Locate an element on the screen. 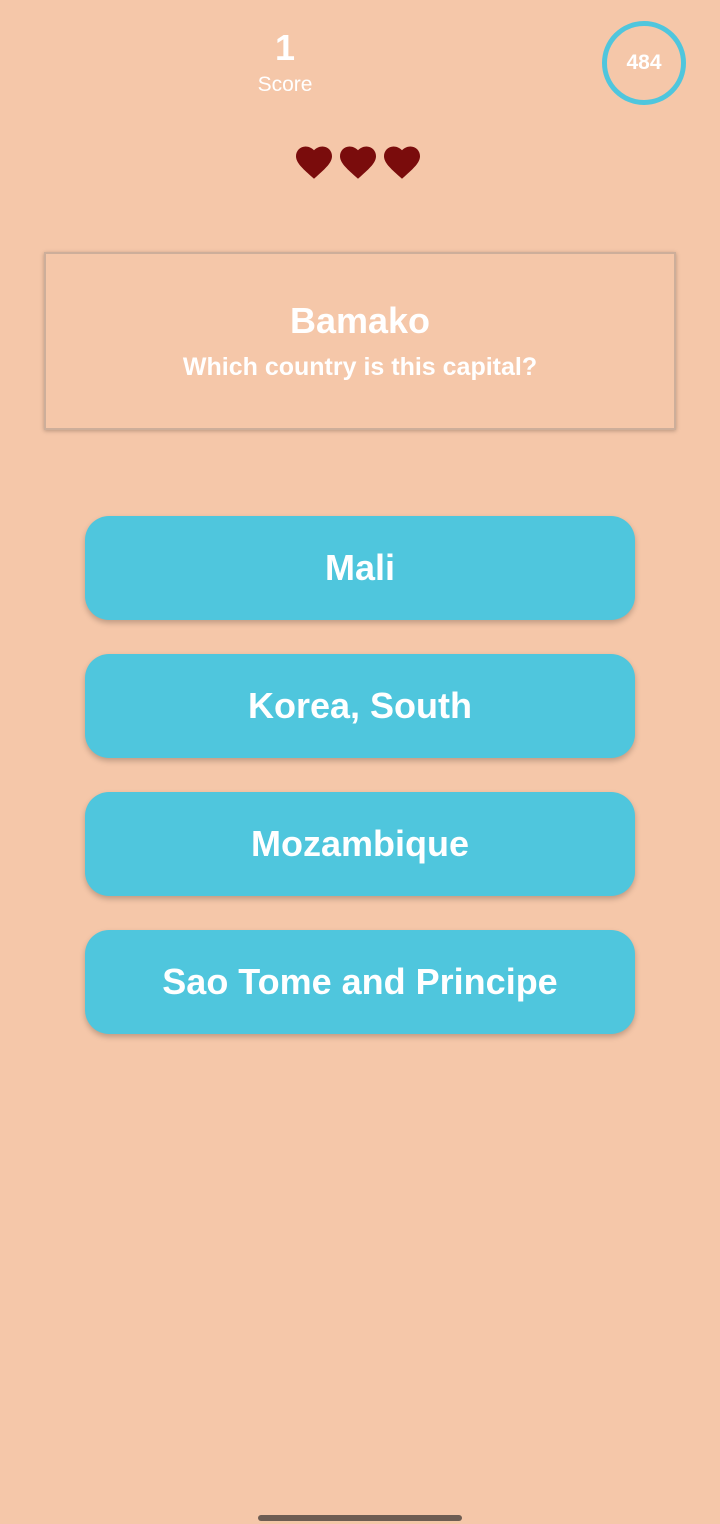 This screenshot has height=1524, width=720. countdown-timer: 484 is located at coordinates (644, 63).